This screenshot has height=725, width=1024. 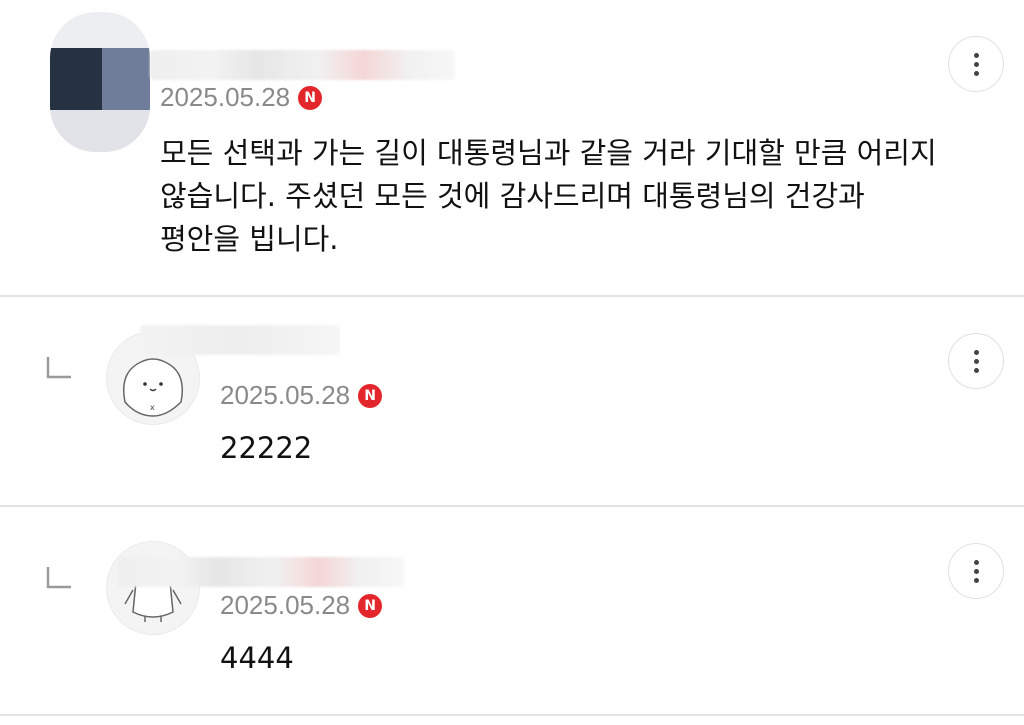 What do you see at coordinates (548, 153) in the screenshot?
I see `comment-line: 모든 선택과 가는 길이 대통령님과 같을 거라 기대할 만큼 어리지` at bounding box center [548, 153].